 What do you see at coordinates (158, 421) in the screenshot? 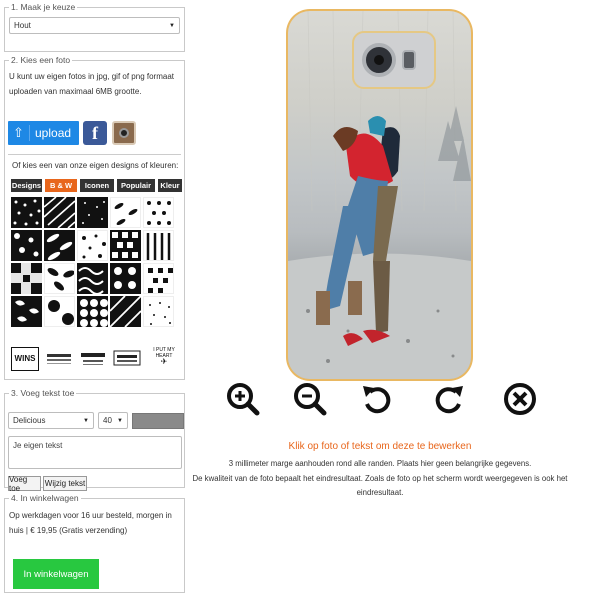
I see `text-color-swatch` at bounding box center [158, 421].